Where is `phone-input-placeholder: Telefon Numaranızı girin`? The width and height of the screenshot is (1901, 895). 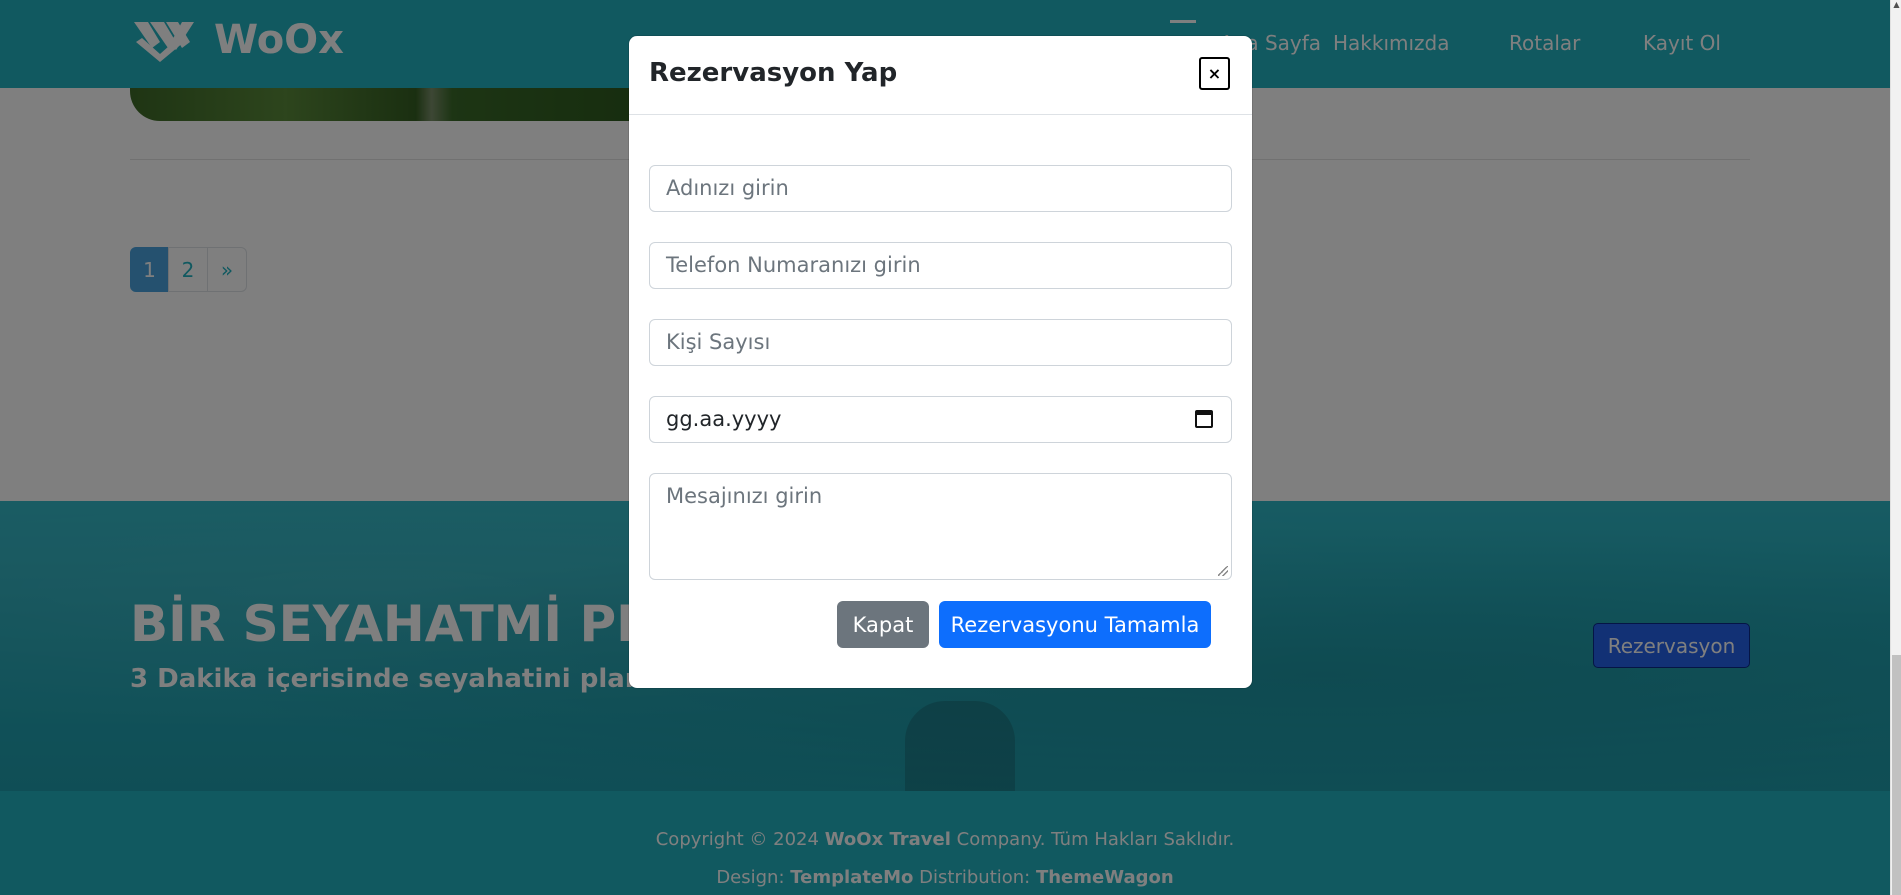 phone-input-placeholder: Telefon Numaranızı girin is located at coordinates (793, 265).